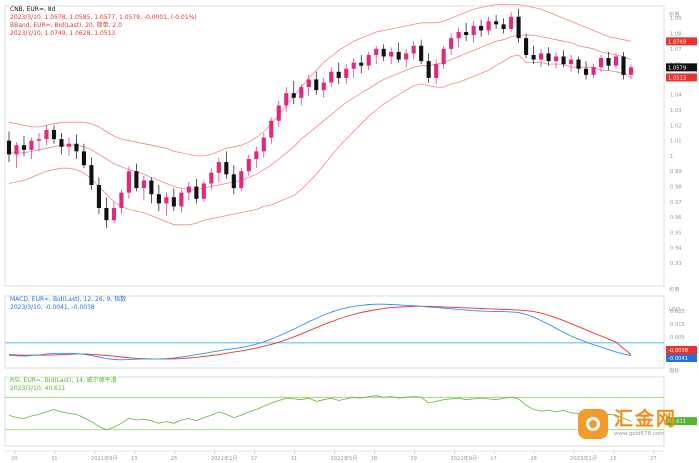 Image resolution: width=699 pixels, height=463 pixels. What do you see at coordinates (676, 96) in the screenshot?
I see `price-tick-label: 1.04` at bounding box center [676, 96].